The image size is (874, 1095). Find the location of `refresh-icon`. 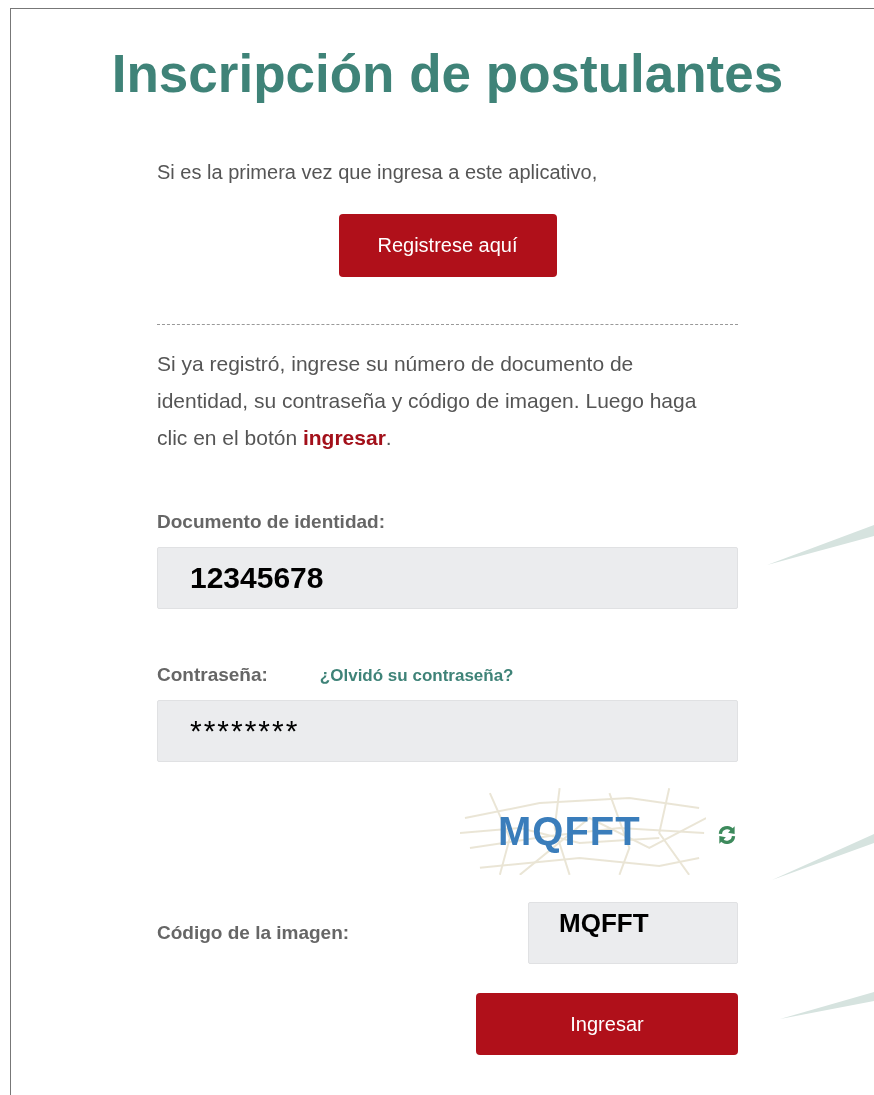

refresh-icon is located at coordinates (727, 834).